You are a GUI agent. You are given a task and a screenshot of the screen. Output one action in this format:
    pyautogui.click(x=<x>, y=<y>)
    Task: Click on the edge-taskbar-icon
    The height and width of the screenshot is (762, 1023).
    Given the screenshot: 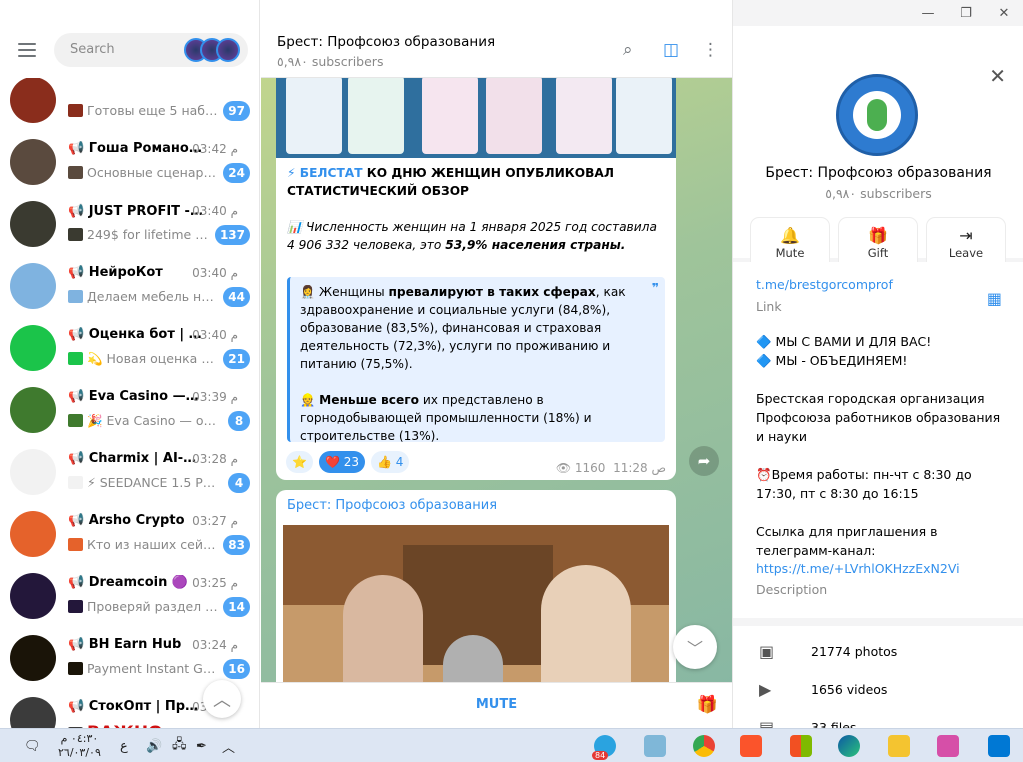 What is the action you would take?
    pyautogui.click(x=849, y=746)
    